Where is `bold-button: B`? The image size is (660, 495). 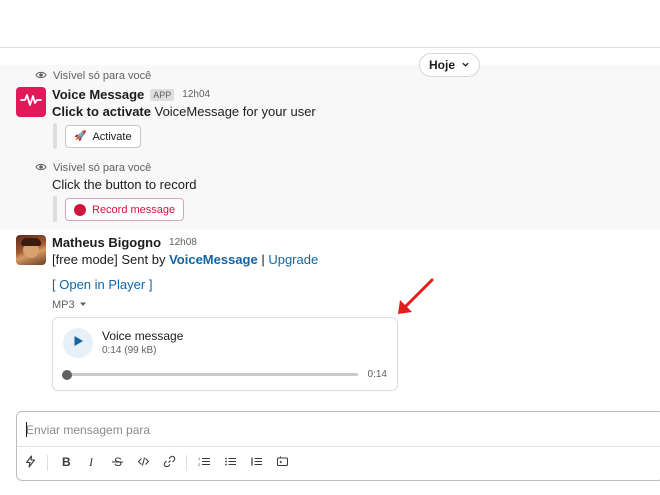 bold-button: B is located at coordinates (65, 463).